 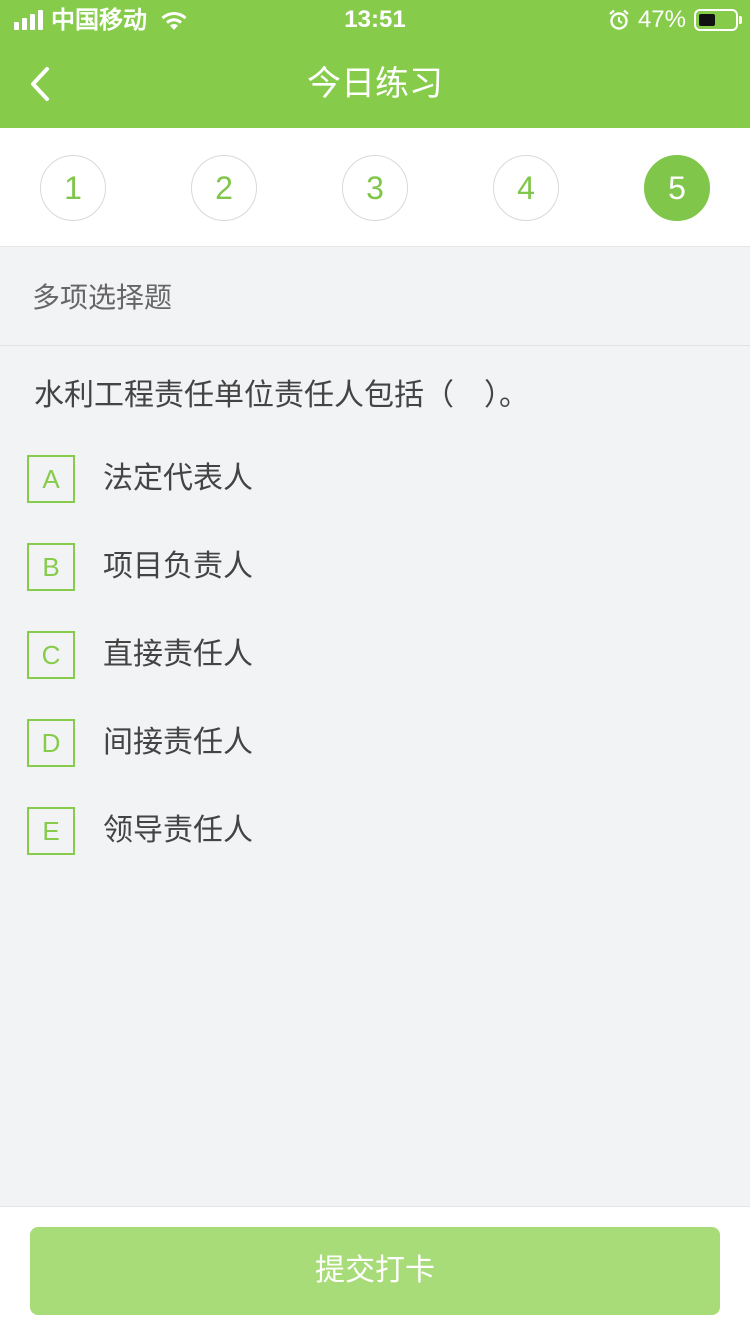 I want to click on chevron-left-icon, so click(x=40, y=84).